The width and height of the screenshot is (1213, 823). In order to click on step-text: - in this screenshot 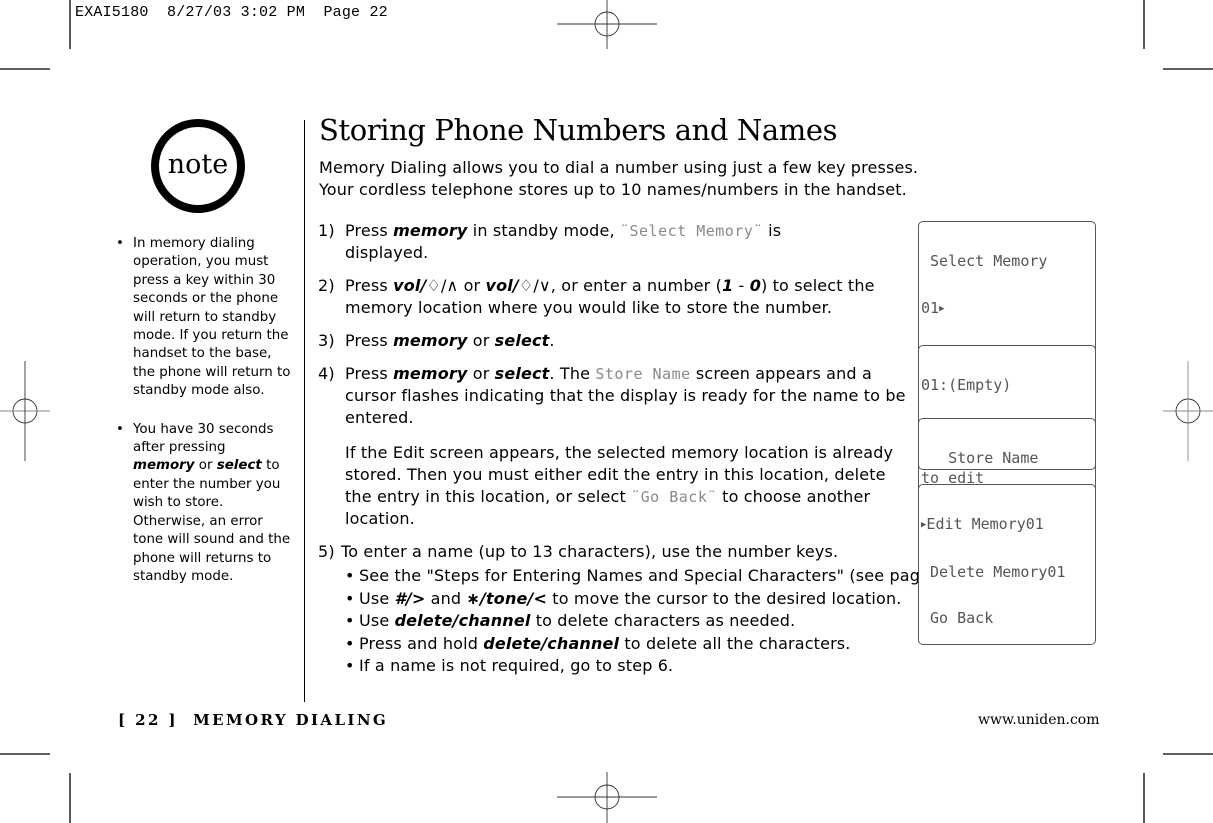, I will do `click(741, 285)`.